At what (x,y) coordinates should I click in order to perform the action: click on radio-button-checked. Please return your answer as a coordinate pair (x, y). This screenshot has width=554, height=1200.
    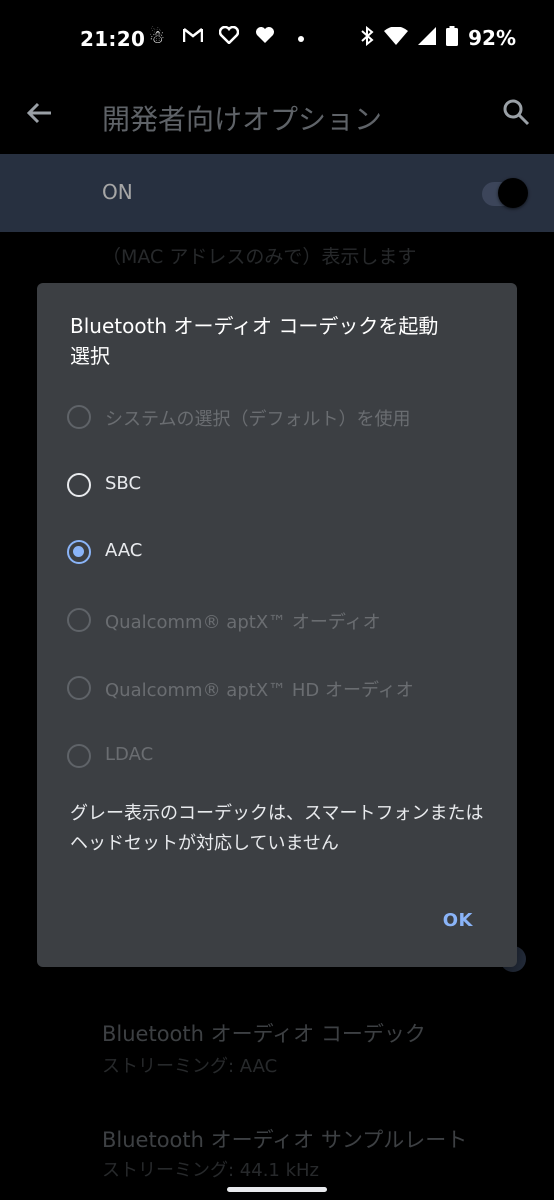
    Looking at the image, I should click on (79, 552).